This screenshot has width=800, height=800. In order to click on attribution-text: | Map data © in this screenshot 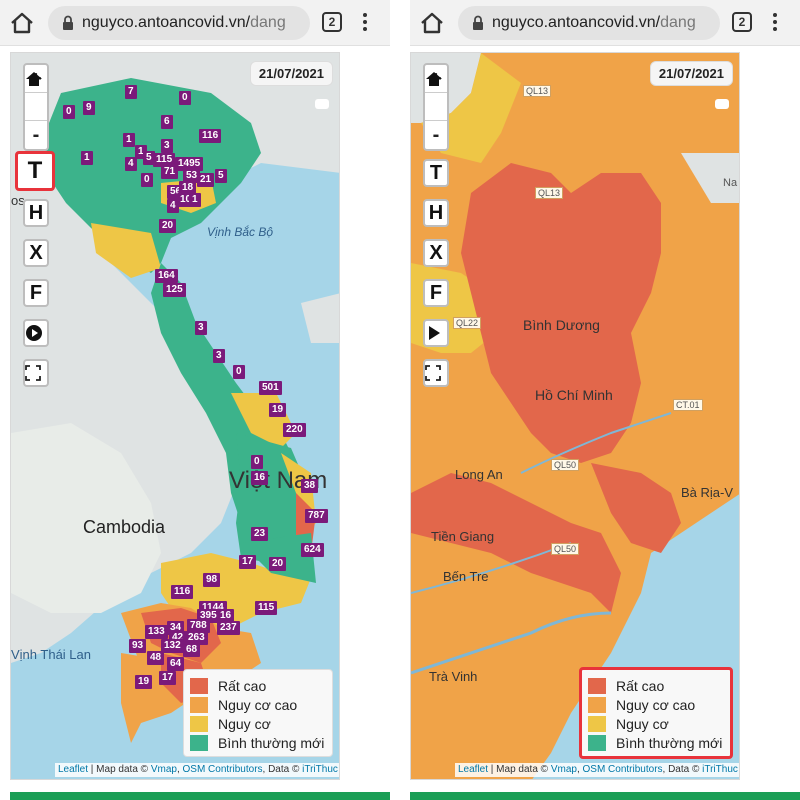, I will do `click(119, 769)`.